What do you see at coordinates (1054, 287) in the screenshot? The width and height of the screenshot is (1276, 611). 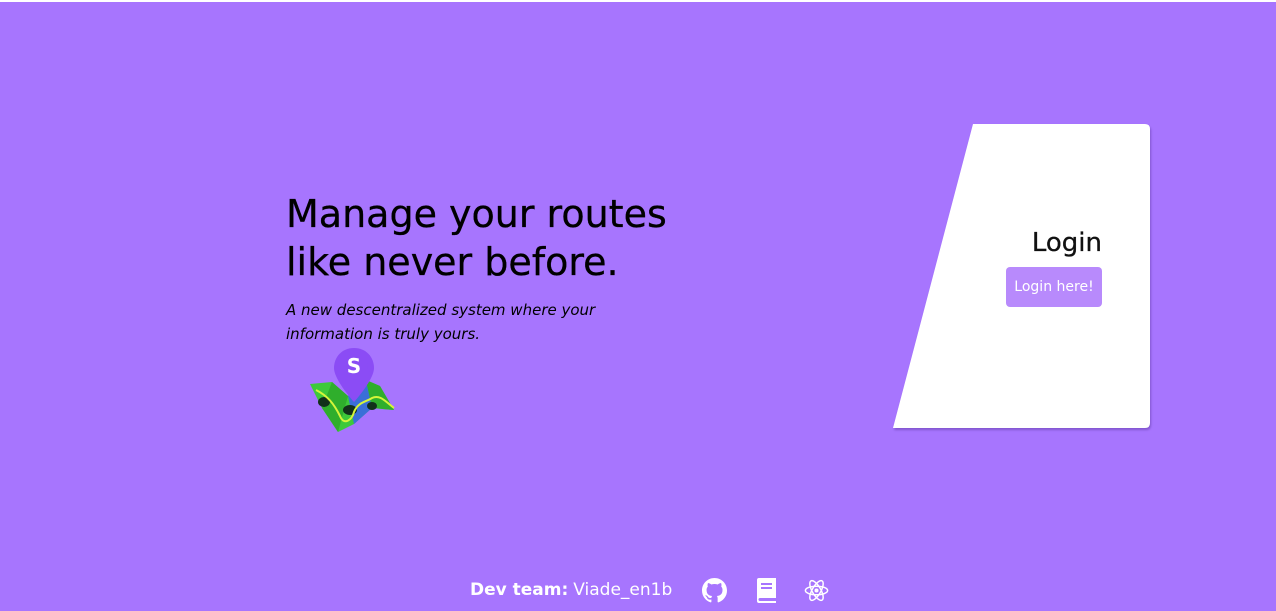 I see `login-button: Login here!` at bounding box center [1054, 287].